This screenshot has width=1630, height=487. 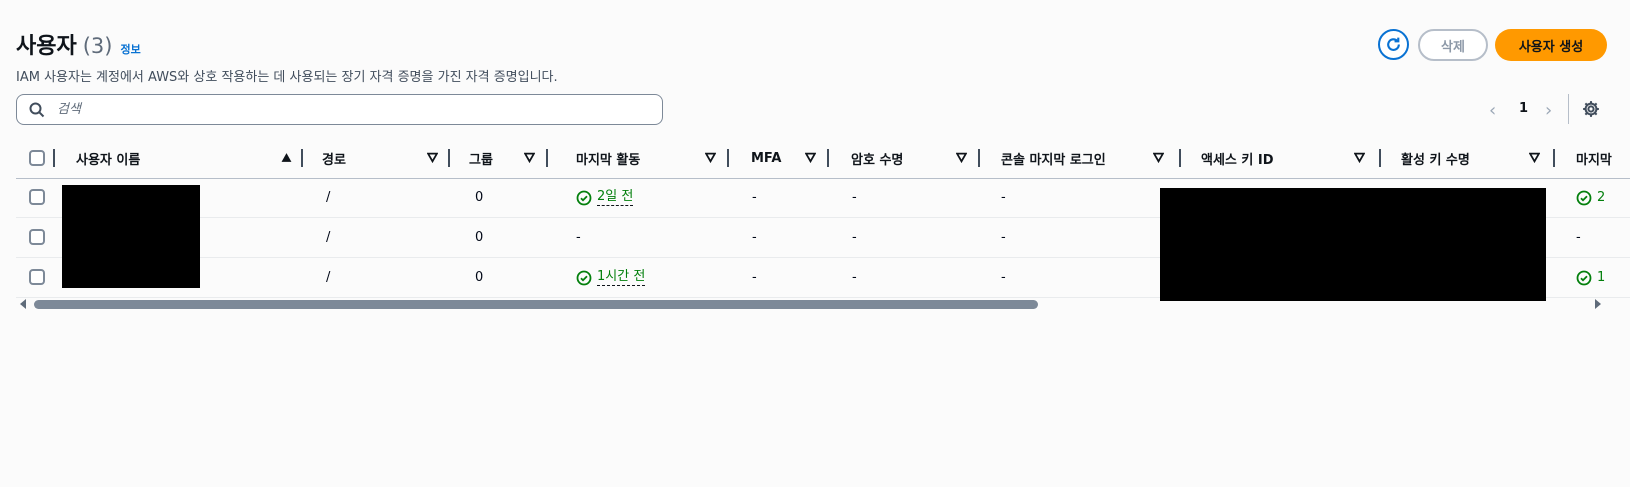 What do you see at coordinates (334, 158) in the screenshot?
I see `column-header-path: 경로` at bounding box center [334, 158].